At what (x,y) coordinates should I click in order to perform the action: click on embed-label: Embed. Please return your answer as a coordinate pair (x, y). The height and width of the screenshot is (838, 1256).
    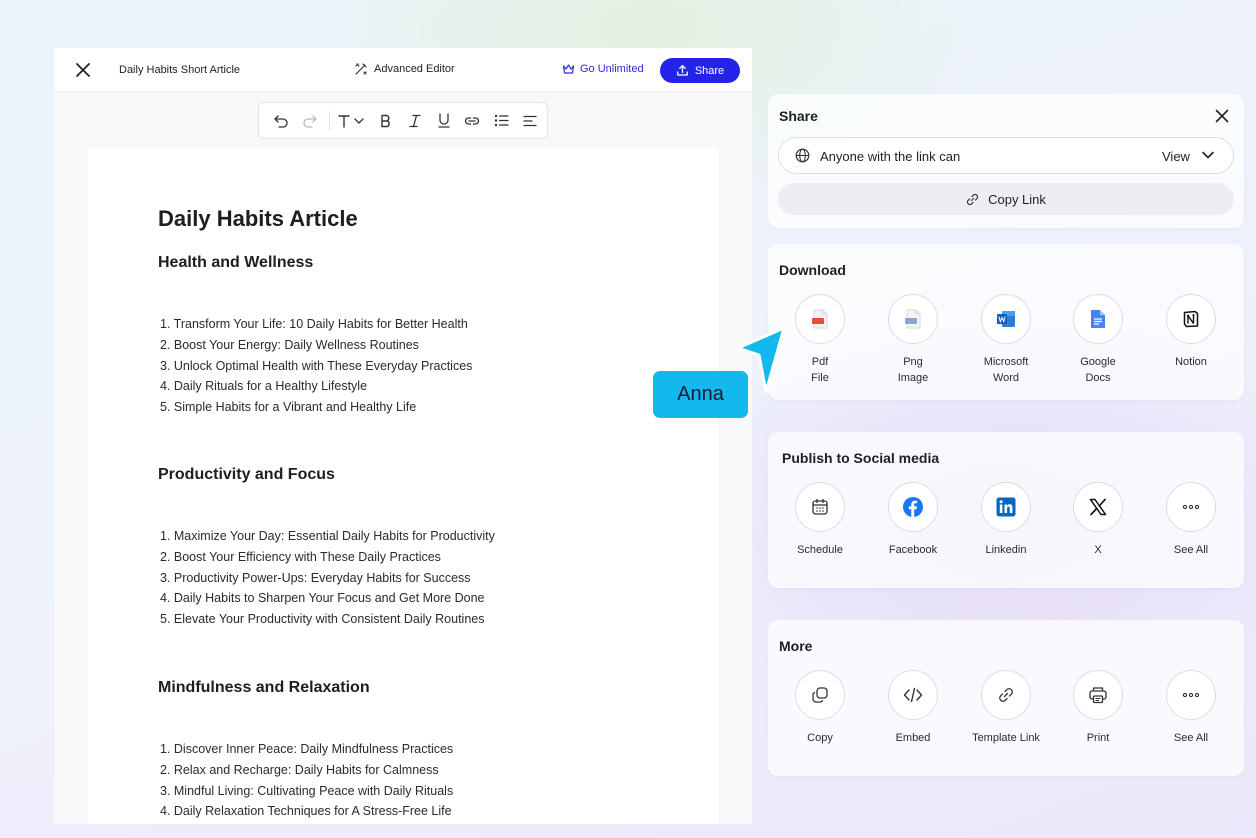
    Looking at the image, I should click on (913, 738).